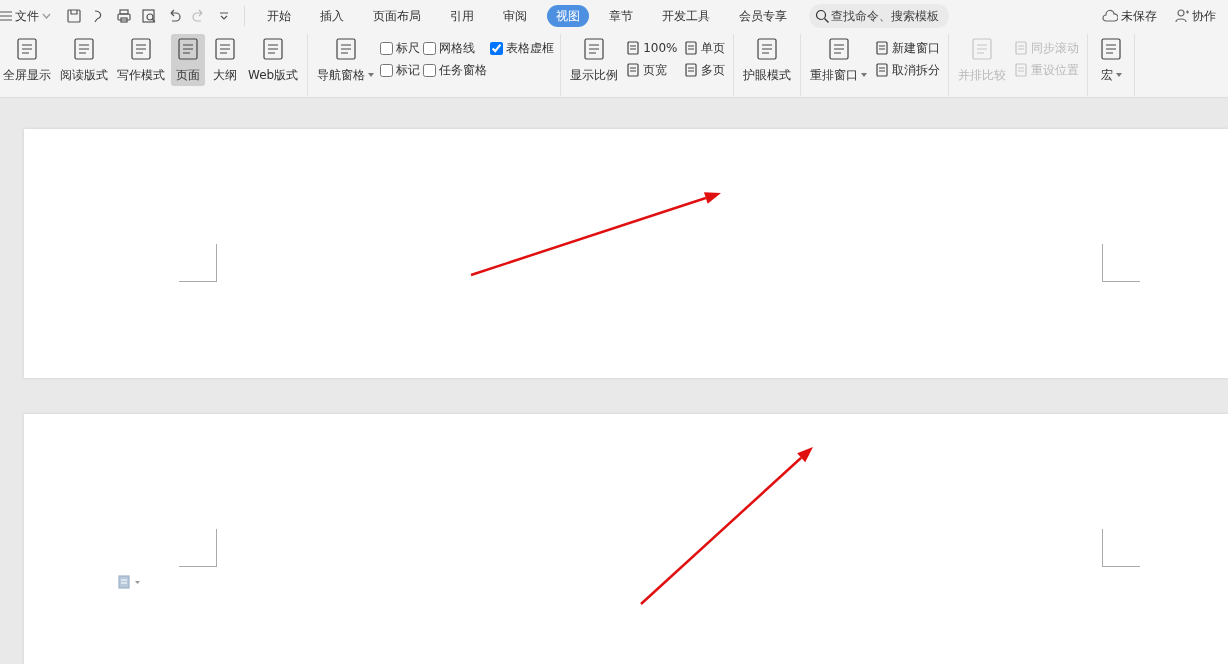 This screenshot has width=1228, height=664. What do you see at coordinates (273, 60) in the screenshot?
I see `ribbon-button: Web版式` at bounding box center [273, 60].